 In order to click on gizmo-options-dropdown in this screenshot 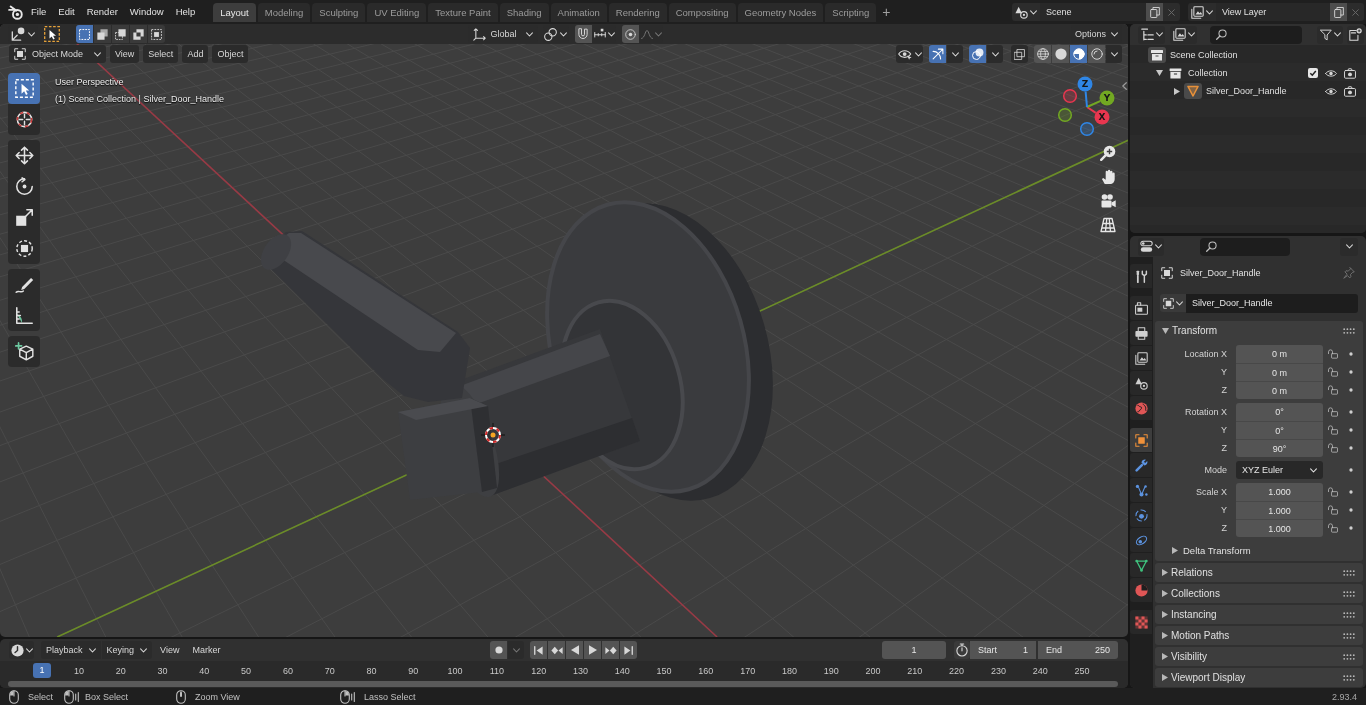, I will do `click(955, 54)`.